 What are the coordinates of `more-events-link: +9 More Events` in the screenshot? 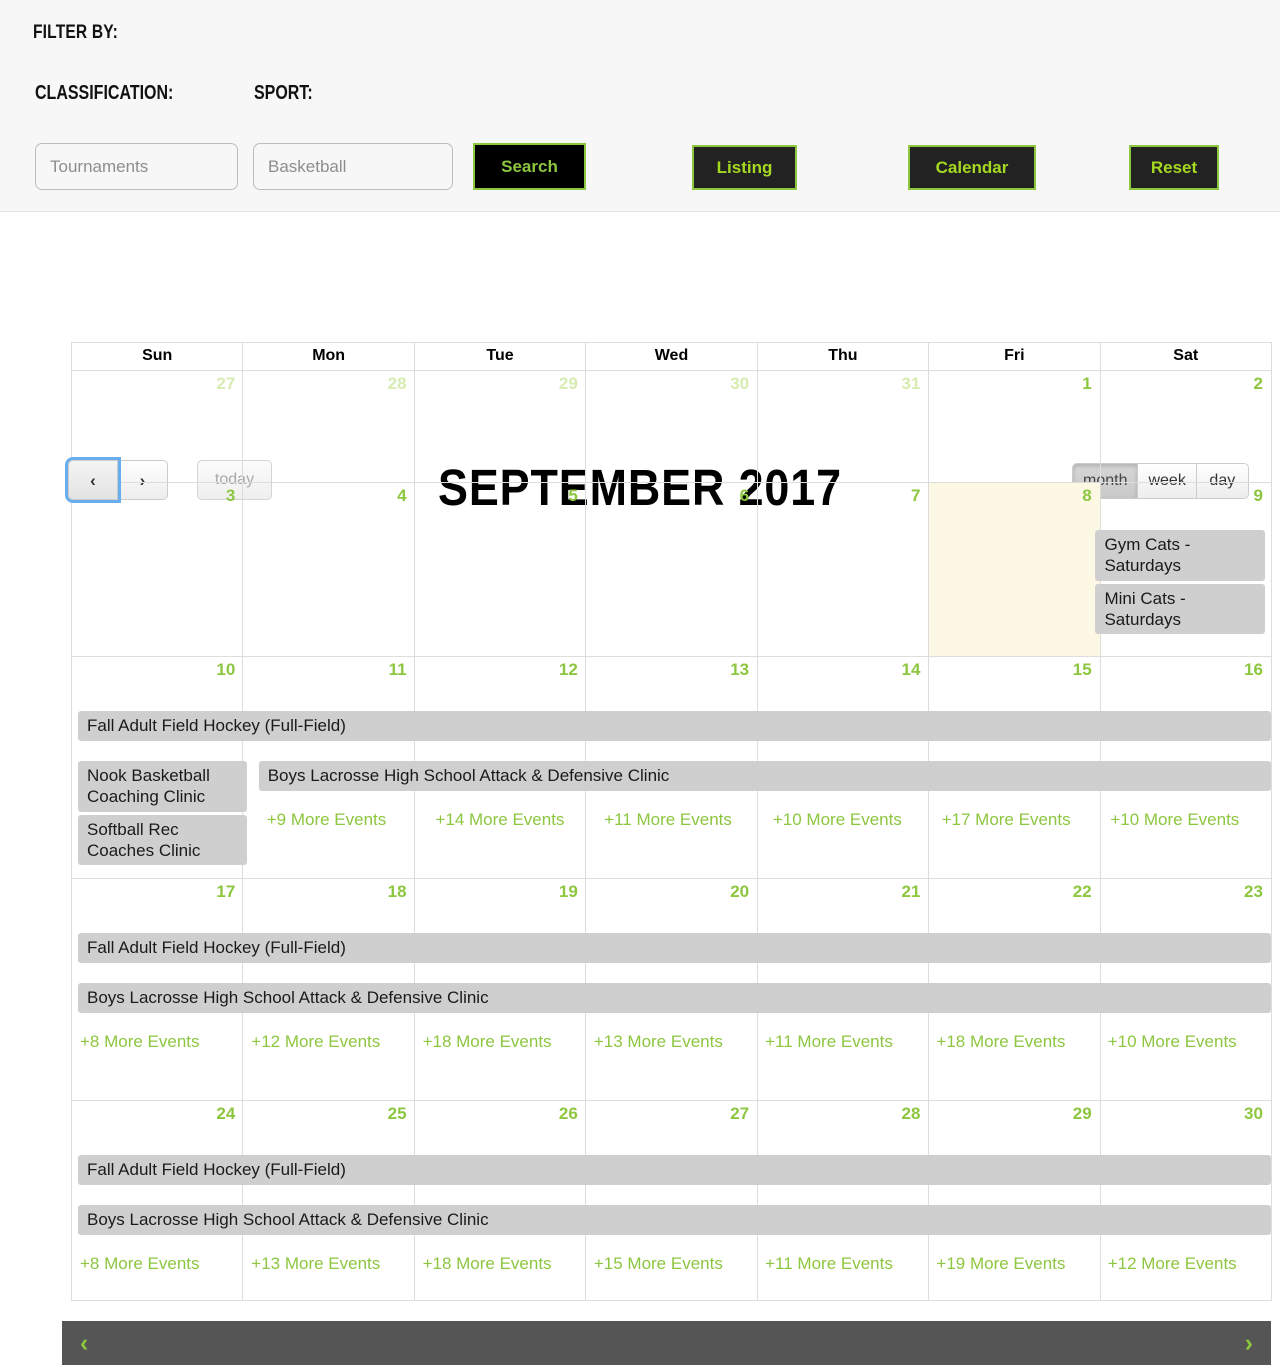 It's located at (343, 820).